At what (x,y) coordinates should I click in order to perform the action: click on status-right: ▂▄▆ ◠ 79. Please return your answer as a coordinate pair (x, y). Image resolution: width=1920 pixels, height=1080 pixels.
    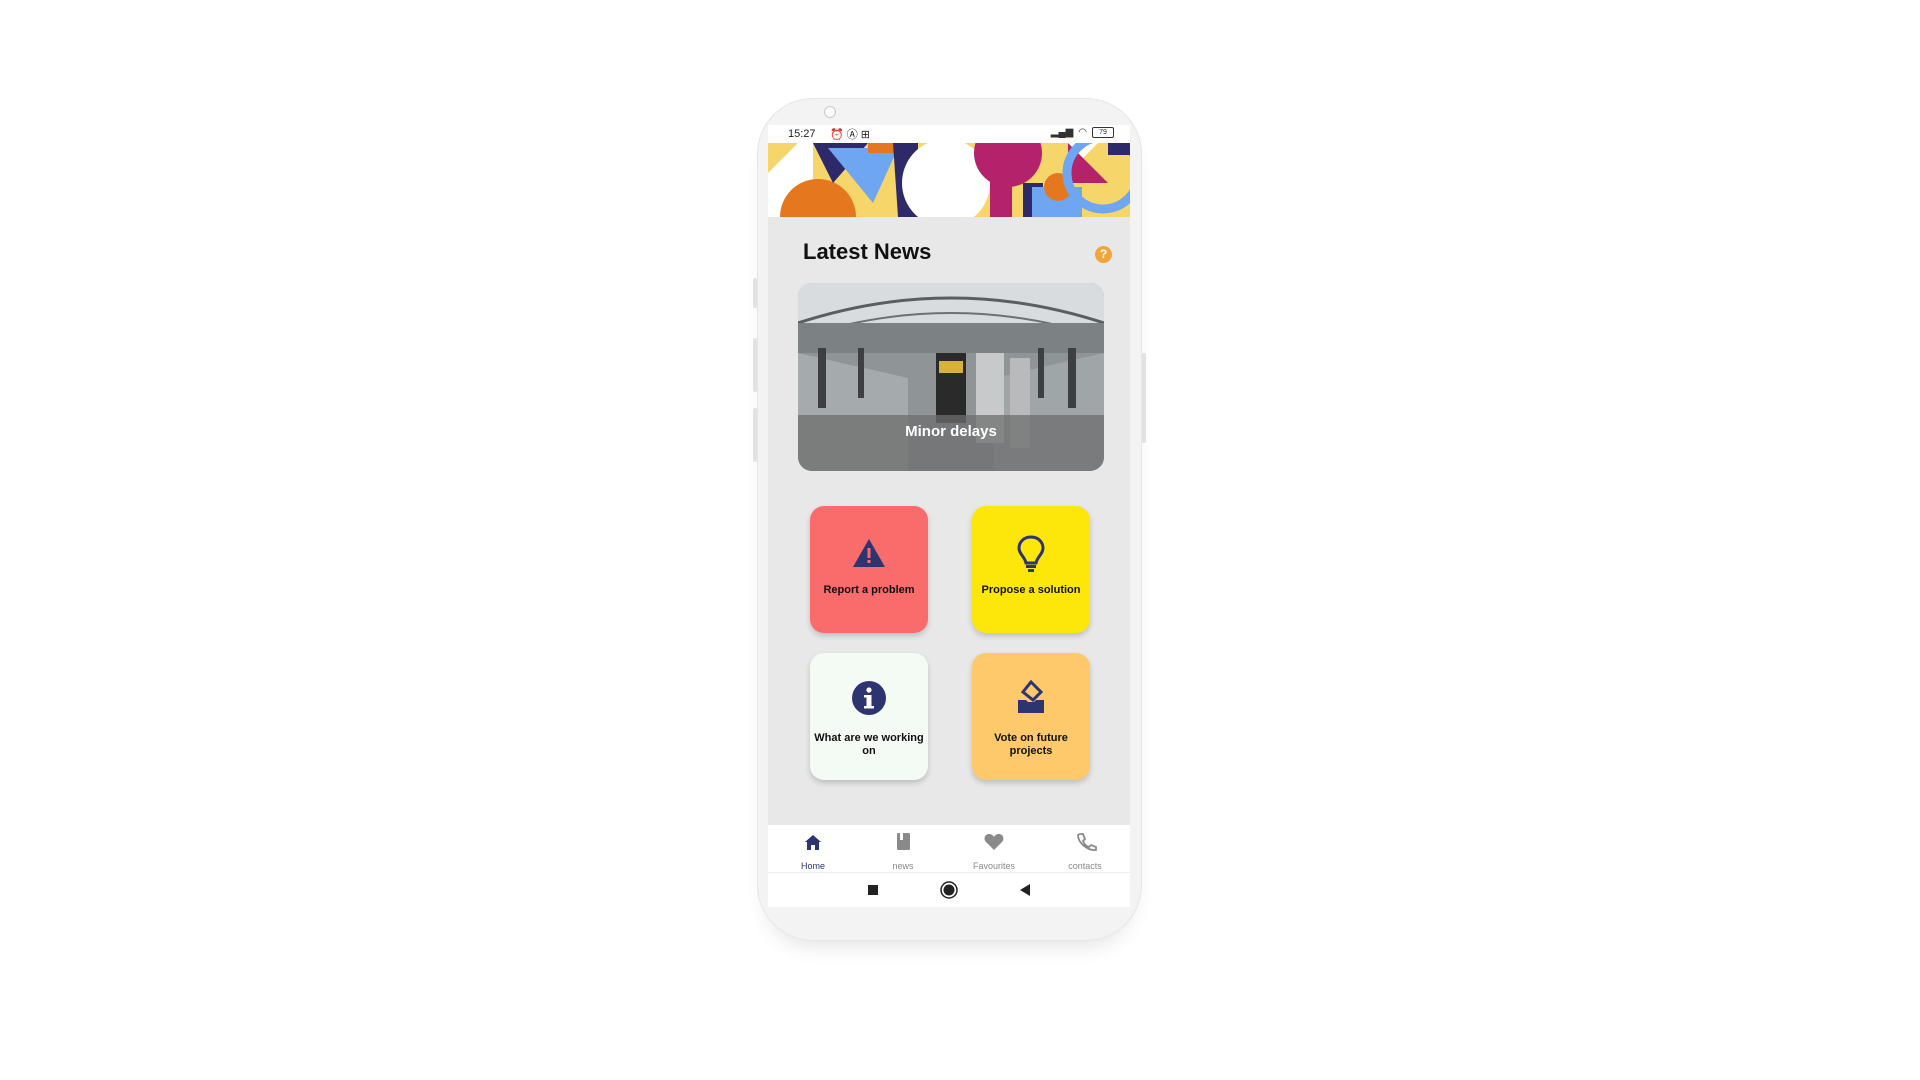
    Looking at the image, I should click on (1082, 132).